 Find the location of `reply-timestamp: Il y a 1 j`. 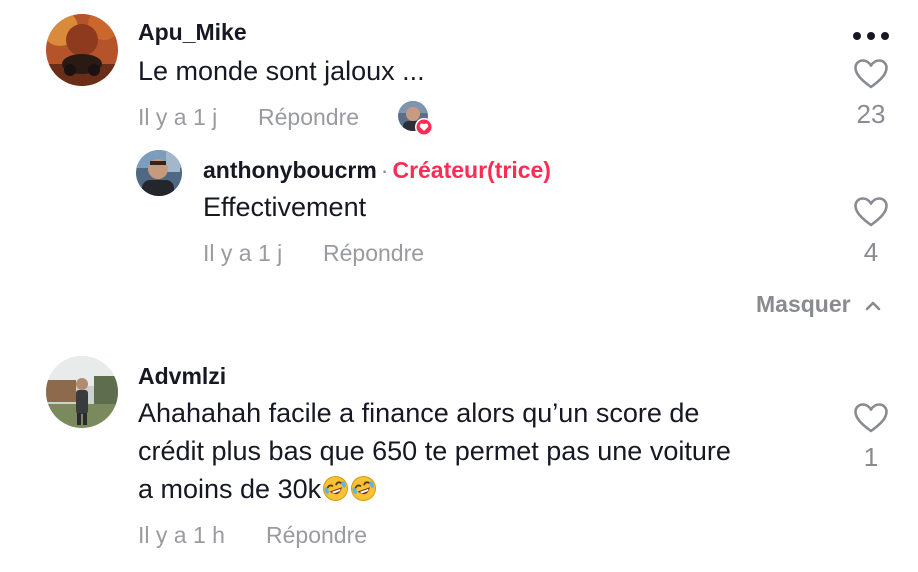

reply-timestamp: Il y a 1 j is located at coordinates (243, 253).